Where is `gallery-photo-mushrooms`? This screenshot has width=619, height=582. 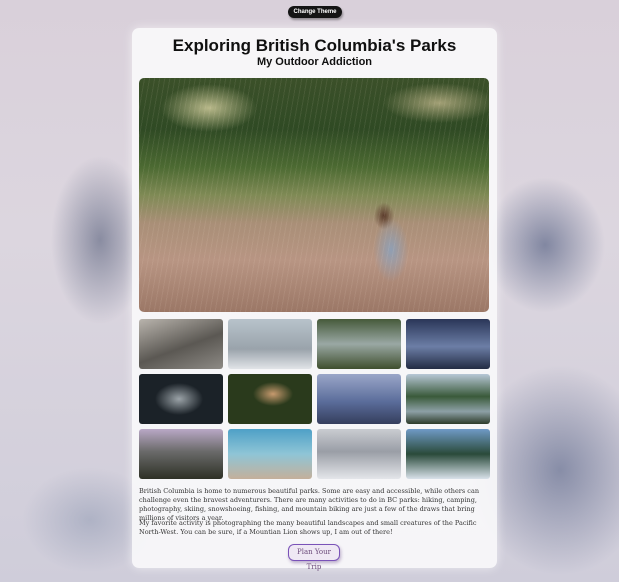
gallery-photo-mushrooms is located at coordinates (270, 399).